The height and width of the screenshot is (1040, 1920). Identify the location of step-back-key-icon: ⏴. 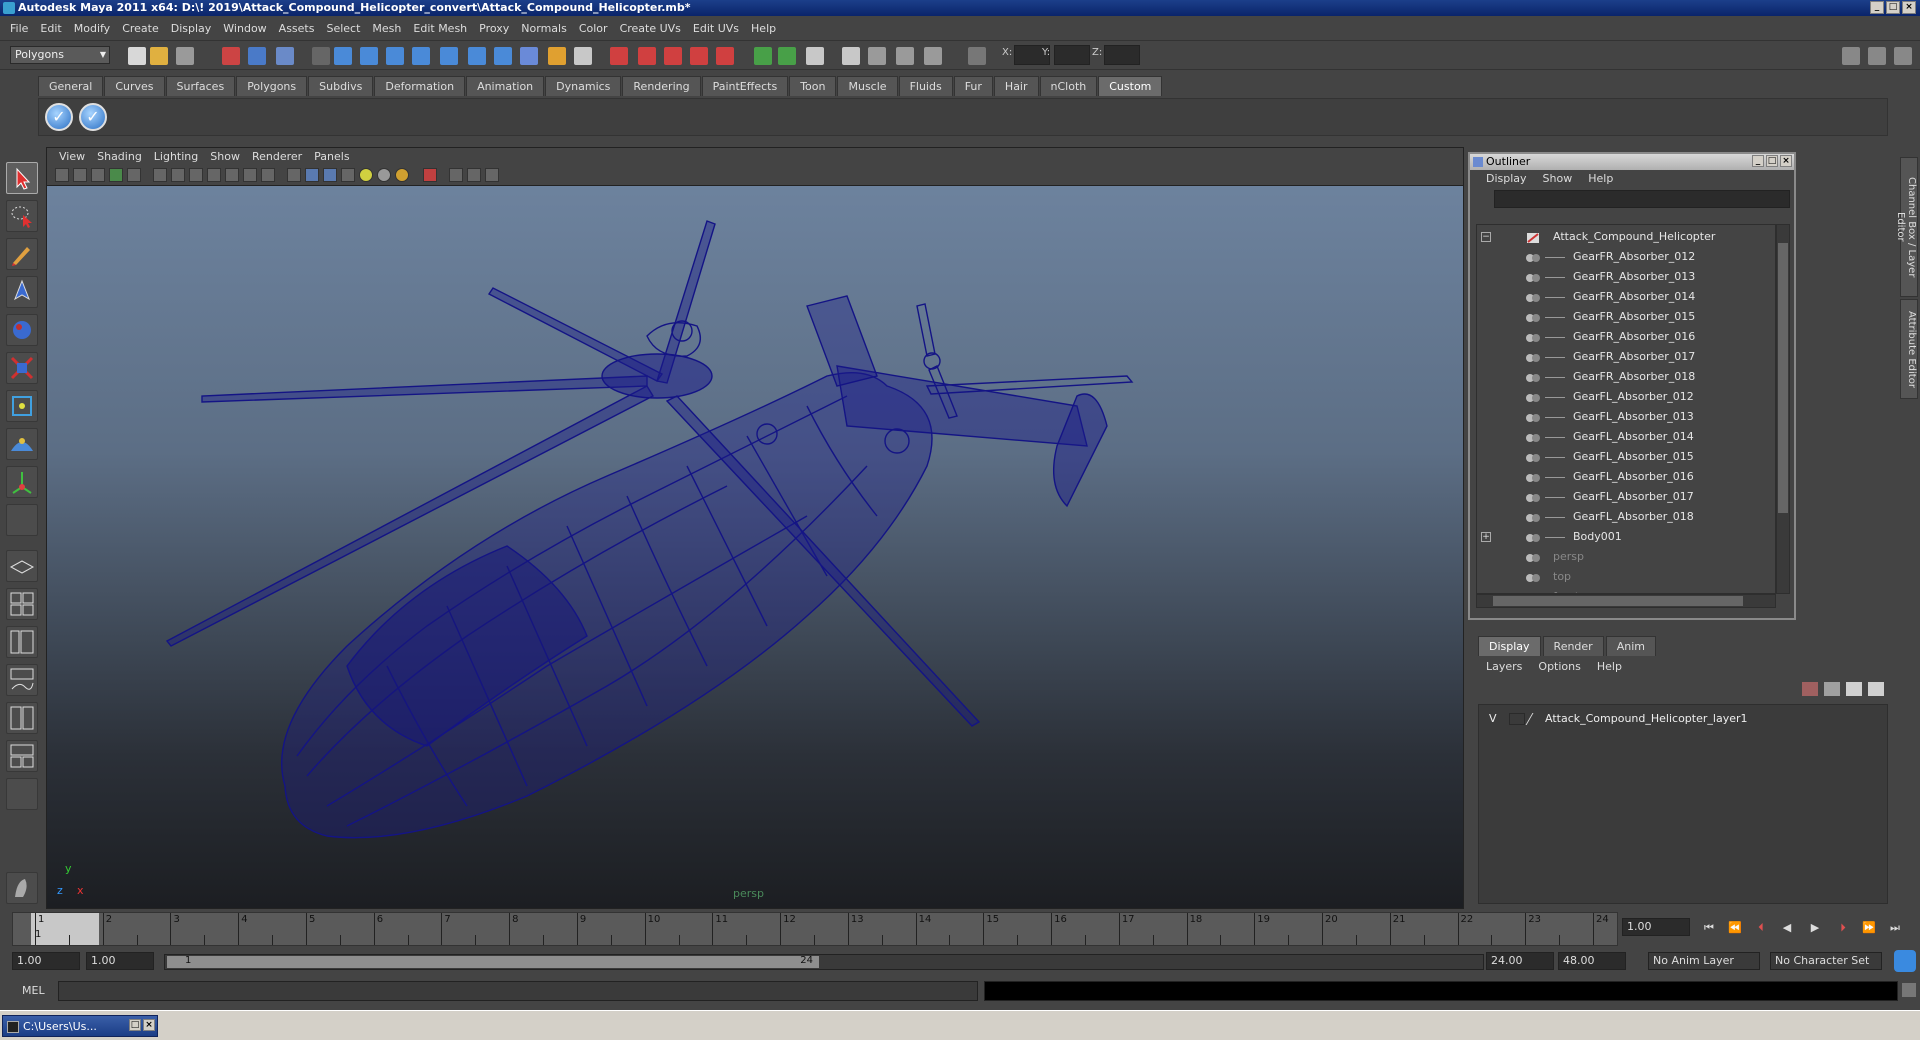
(1761, 928).